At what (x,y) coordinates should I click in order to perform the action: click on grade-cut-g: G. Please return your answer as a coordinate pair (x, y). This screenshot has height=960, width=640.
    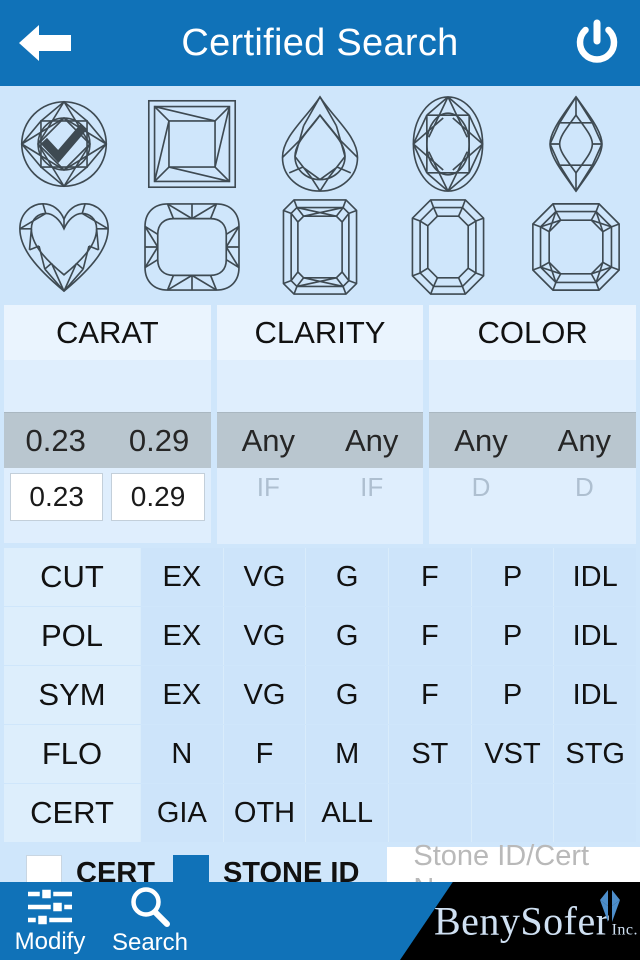
    Looking at the image, I should click on (347, 577).